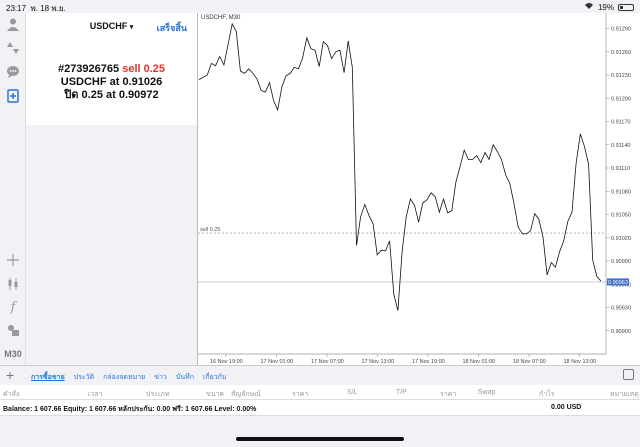  I want to click on col-comment: หมายเหตุ, so click(624, 394).